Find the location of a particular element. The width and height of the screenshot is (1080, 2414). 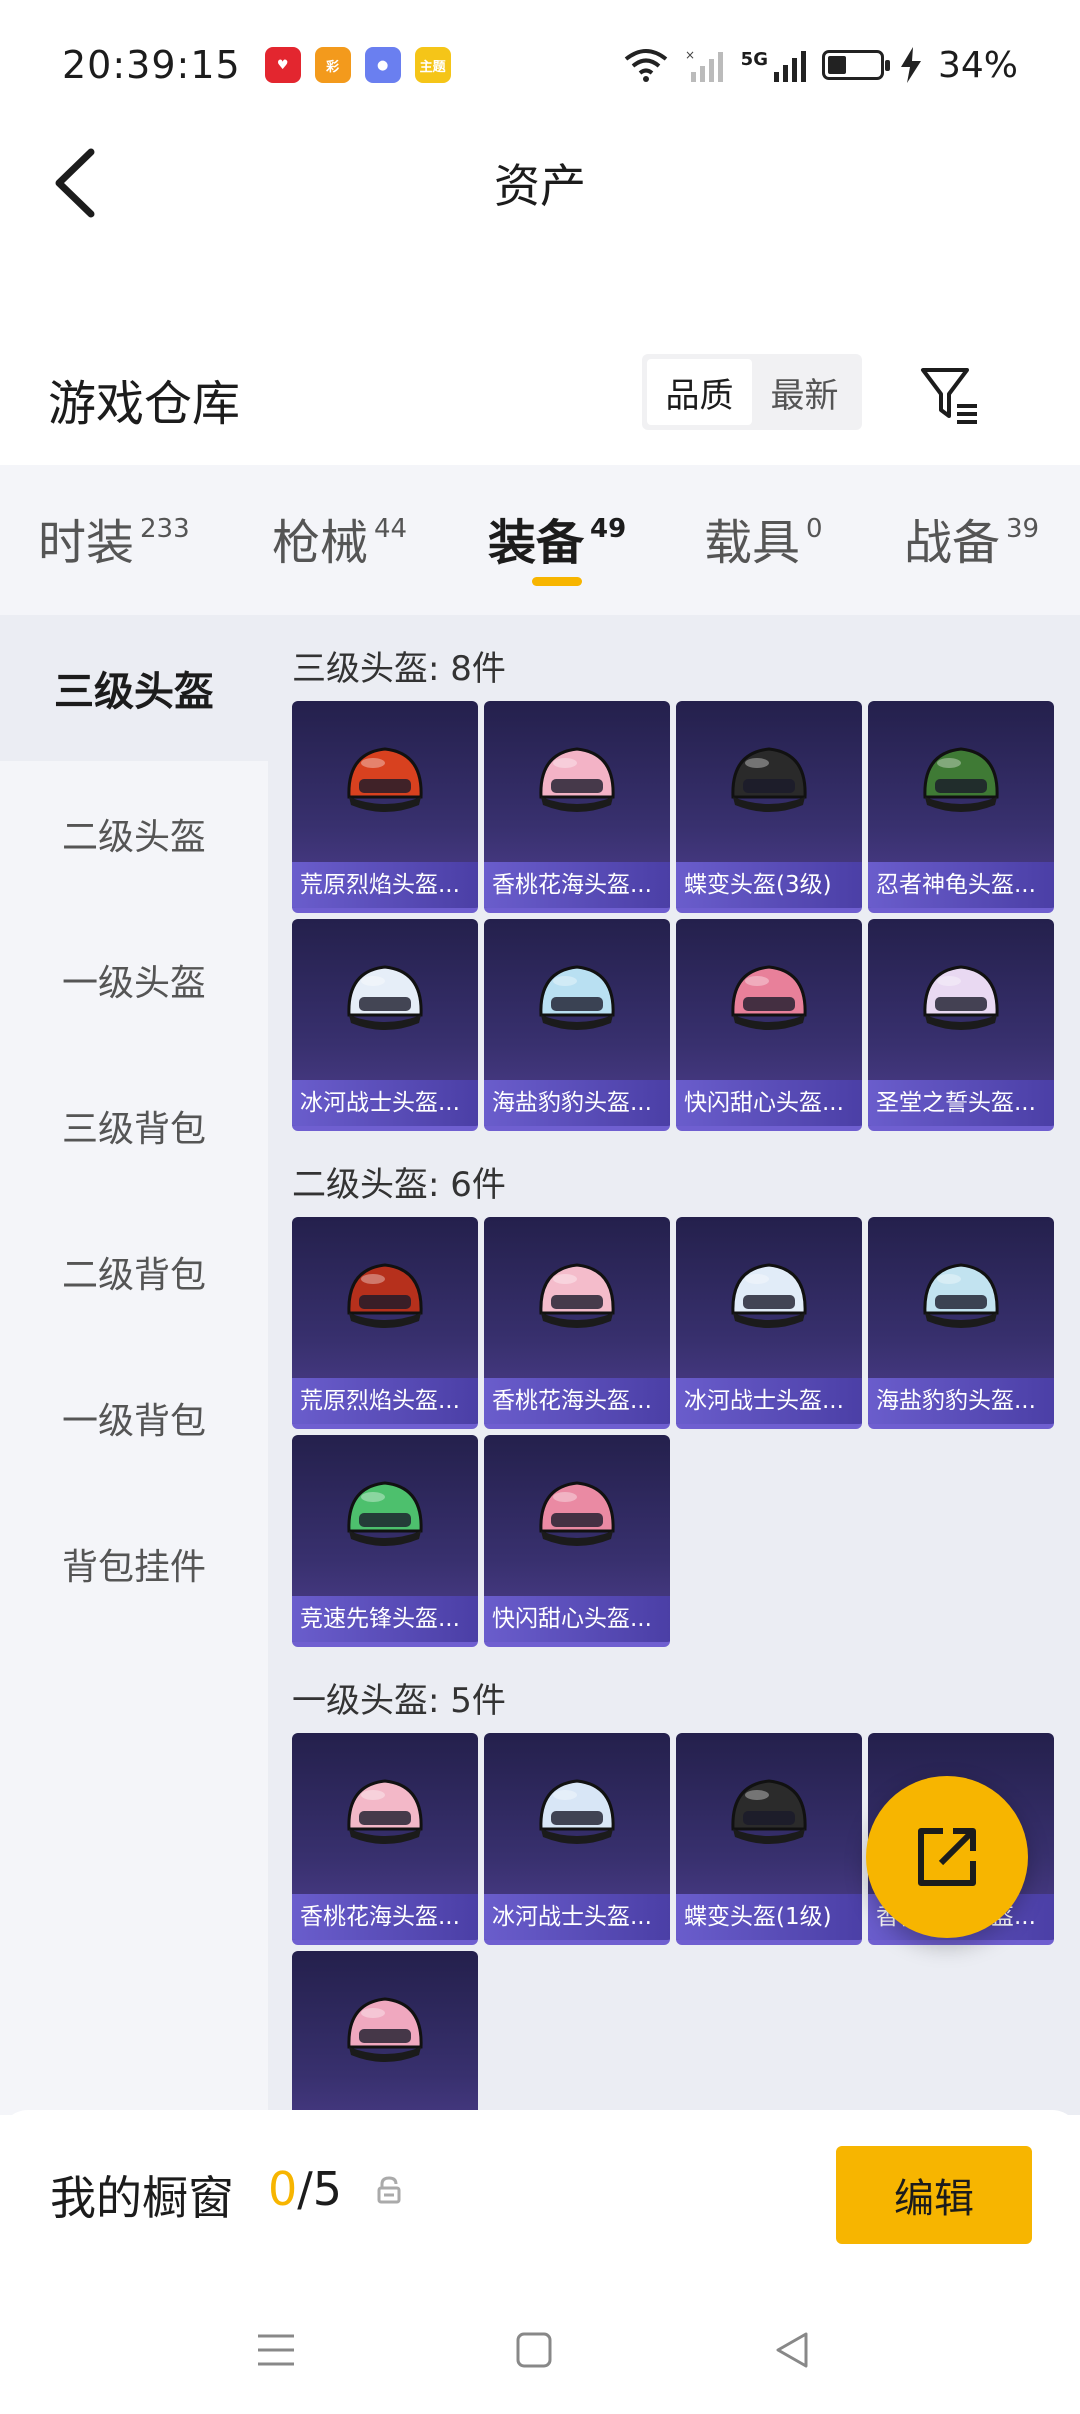

sidebar-item: 一级头盔 is located at coordinates (134, 980).